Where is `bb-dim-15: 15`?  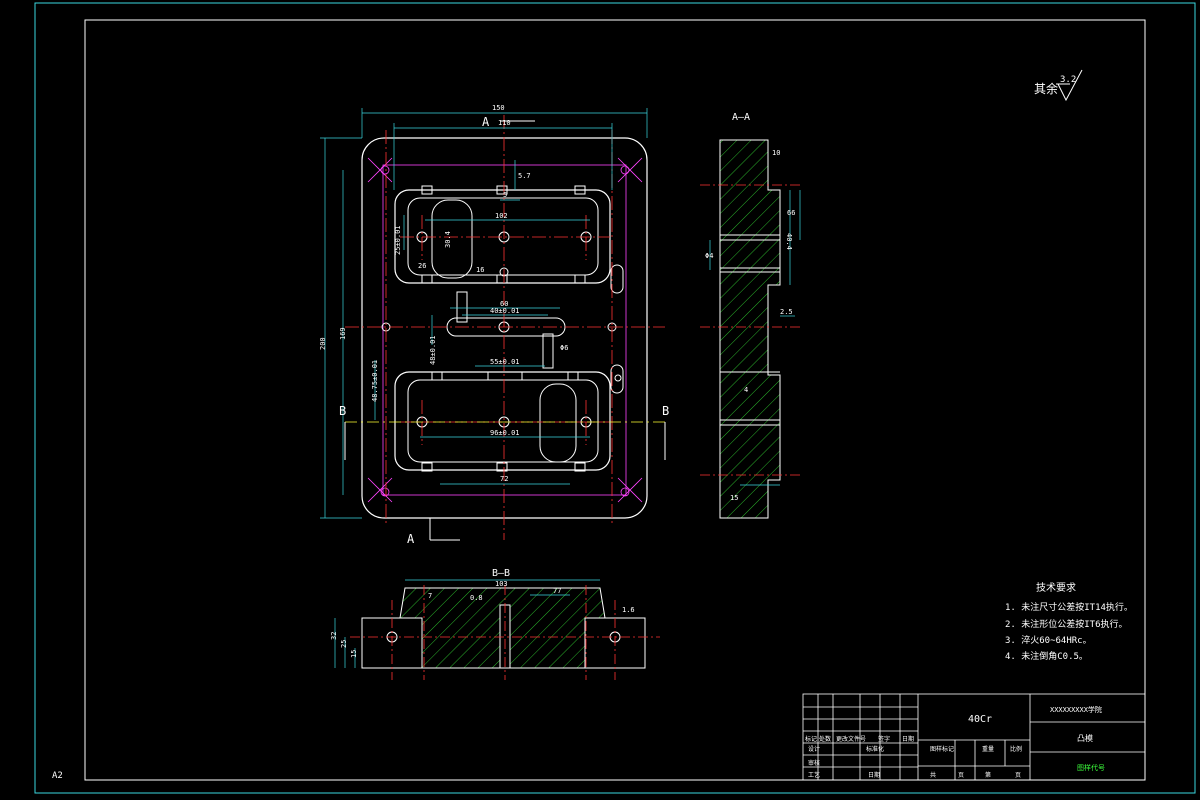 bb-dim-15: 15 is located at coordinates (354, 654).